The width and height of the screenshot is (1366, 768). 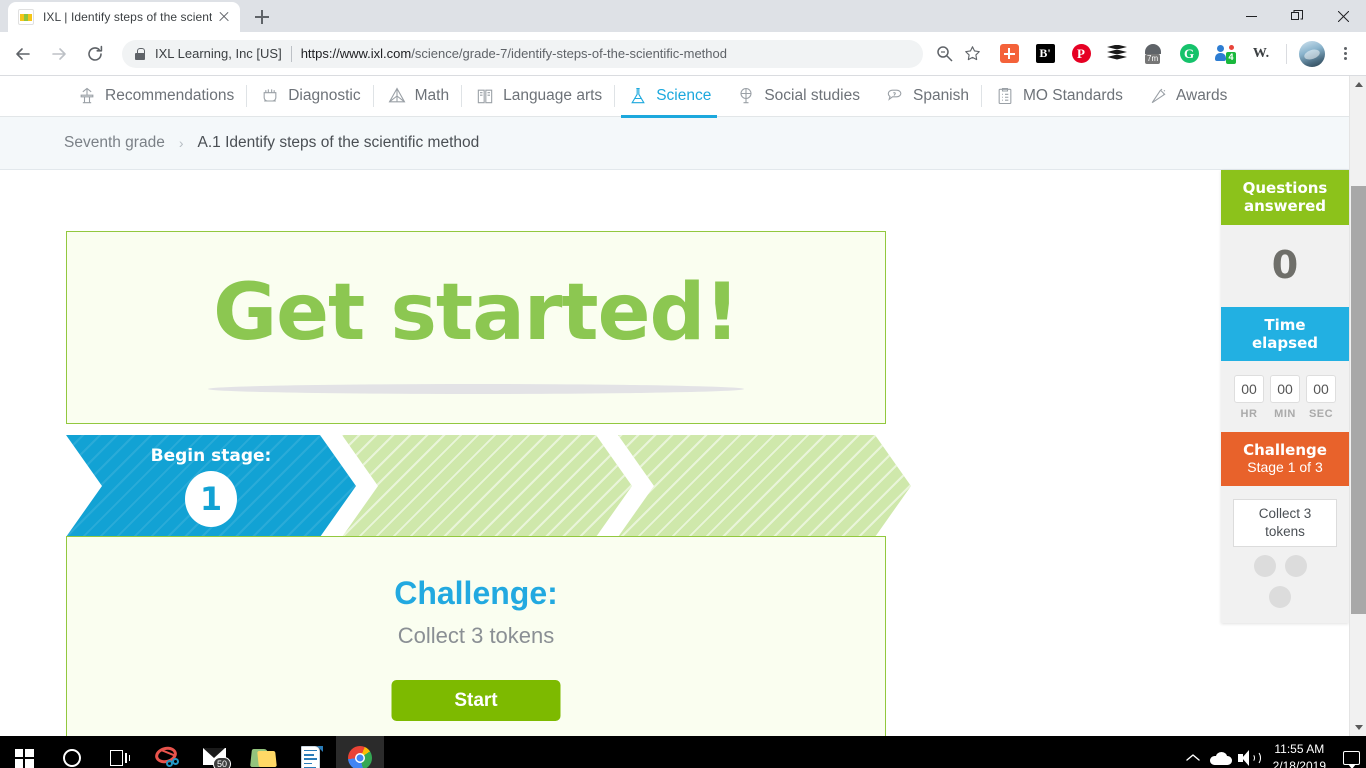 I want to click on browser-tab: IXL | Identify steps of the scientifi, so click(x=124, y=17).